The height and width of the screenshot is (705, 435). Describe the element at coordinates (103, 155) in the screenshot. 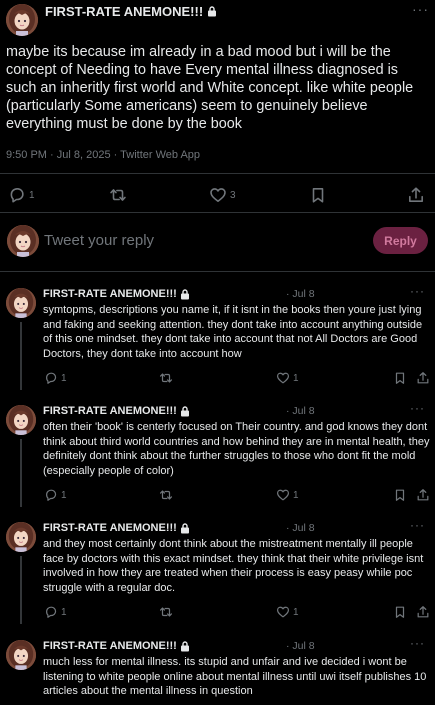

I see `tweet-meta: 9:50 PM · Jul 8, 2025 · Twitter Web App` at that location.